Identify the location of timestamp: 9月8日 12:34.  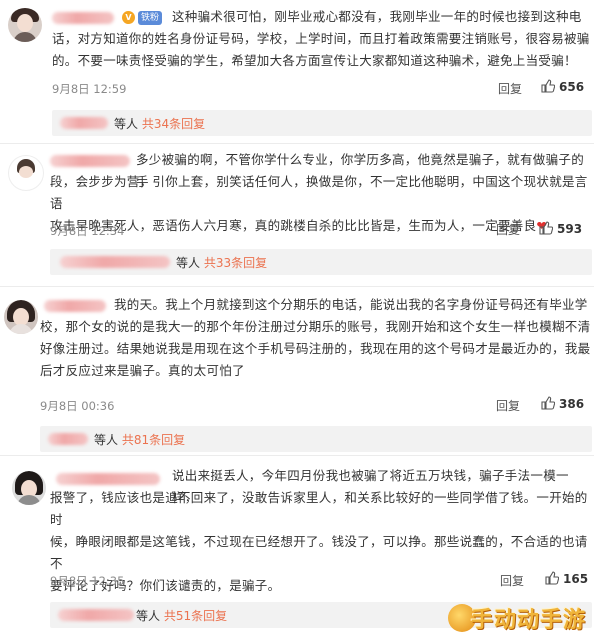
(87, 231).